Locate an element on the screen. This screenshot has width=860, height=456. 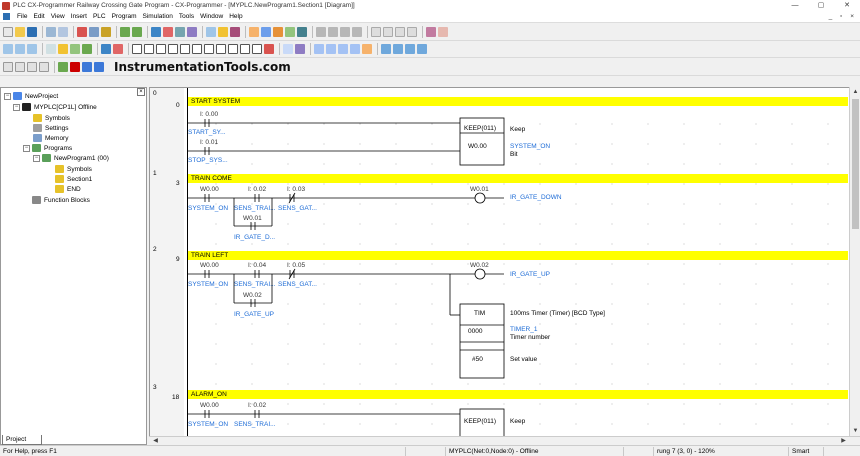
cross-reference-icon is located at coordinates (180, 32).